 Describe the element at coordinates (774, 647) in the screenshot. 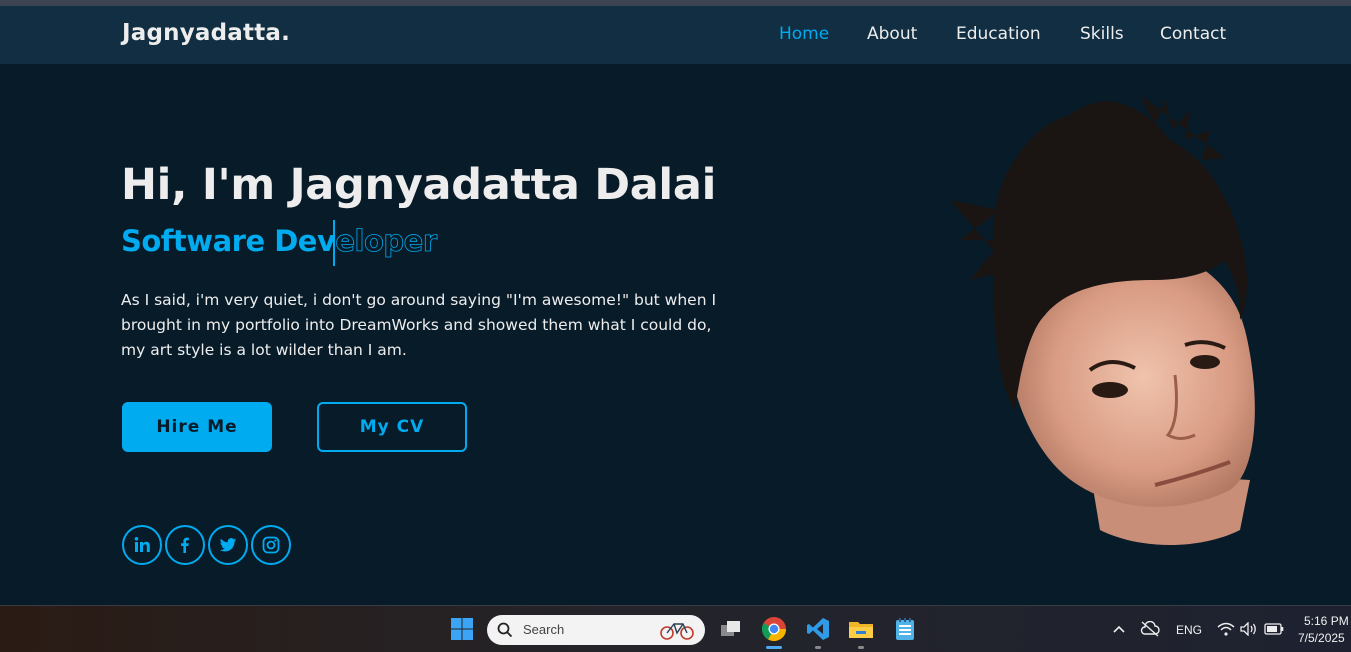

I see `chrome-active-indicator` at that location.